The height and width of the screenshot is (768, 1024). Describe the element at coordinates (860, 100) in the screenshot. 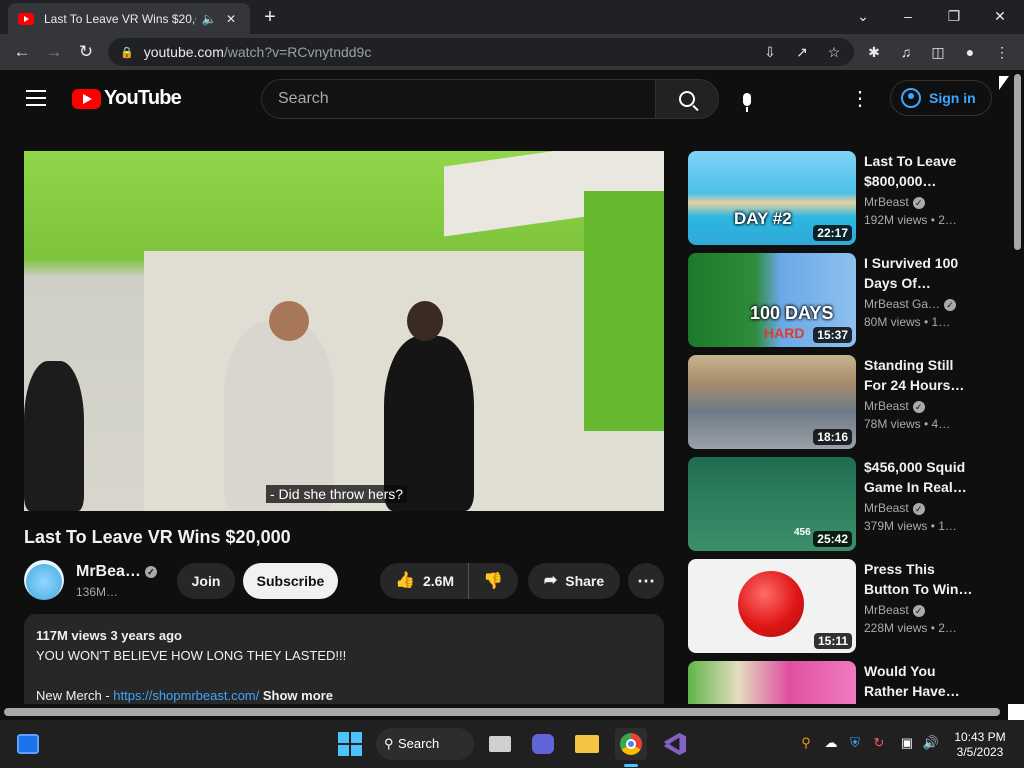

I see `settings-kebab-icon: ⋮` at that location.